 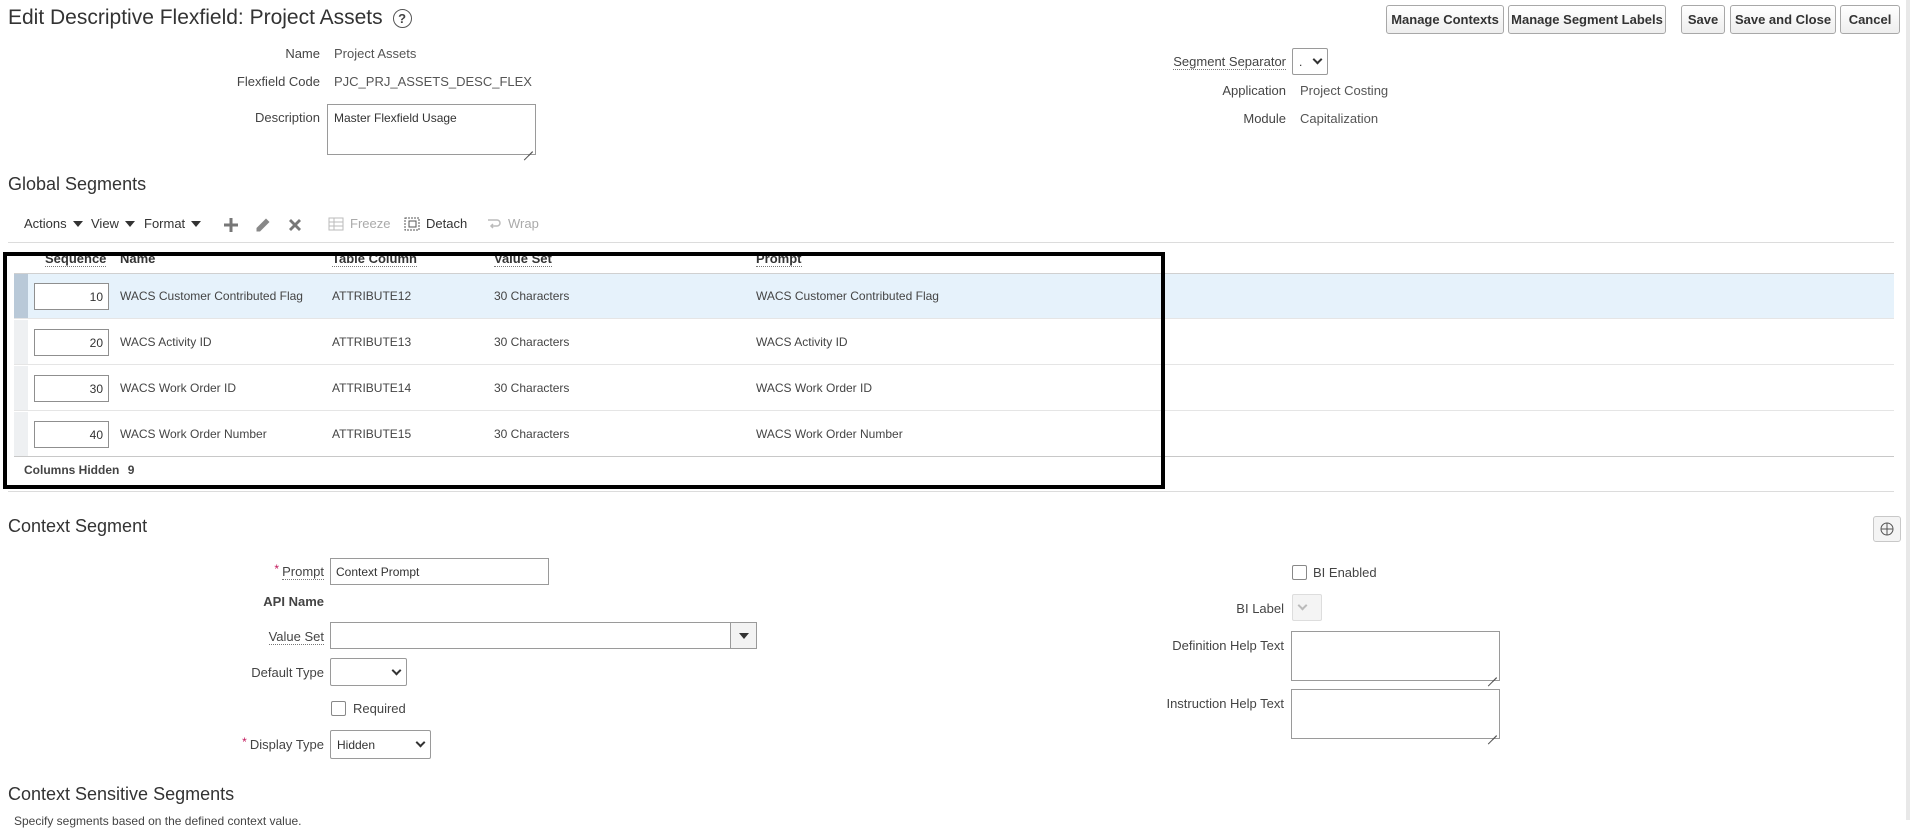 What do you see at coordinates (1229, 62) in the screenshot?
I see `segment-separator-label: Segment Separator` at bounding box center [1229, 62].